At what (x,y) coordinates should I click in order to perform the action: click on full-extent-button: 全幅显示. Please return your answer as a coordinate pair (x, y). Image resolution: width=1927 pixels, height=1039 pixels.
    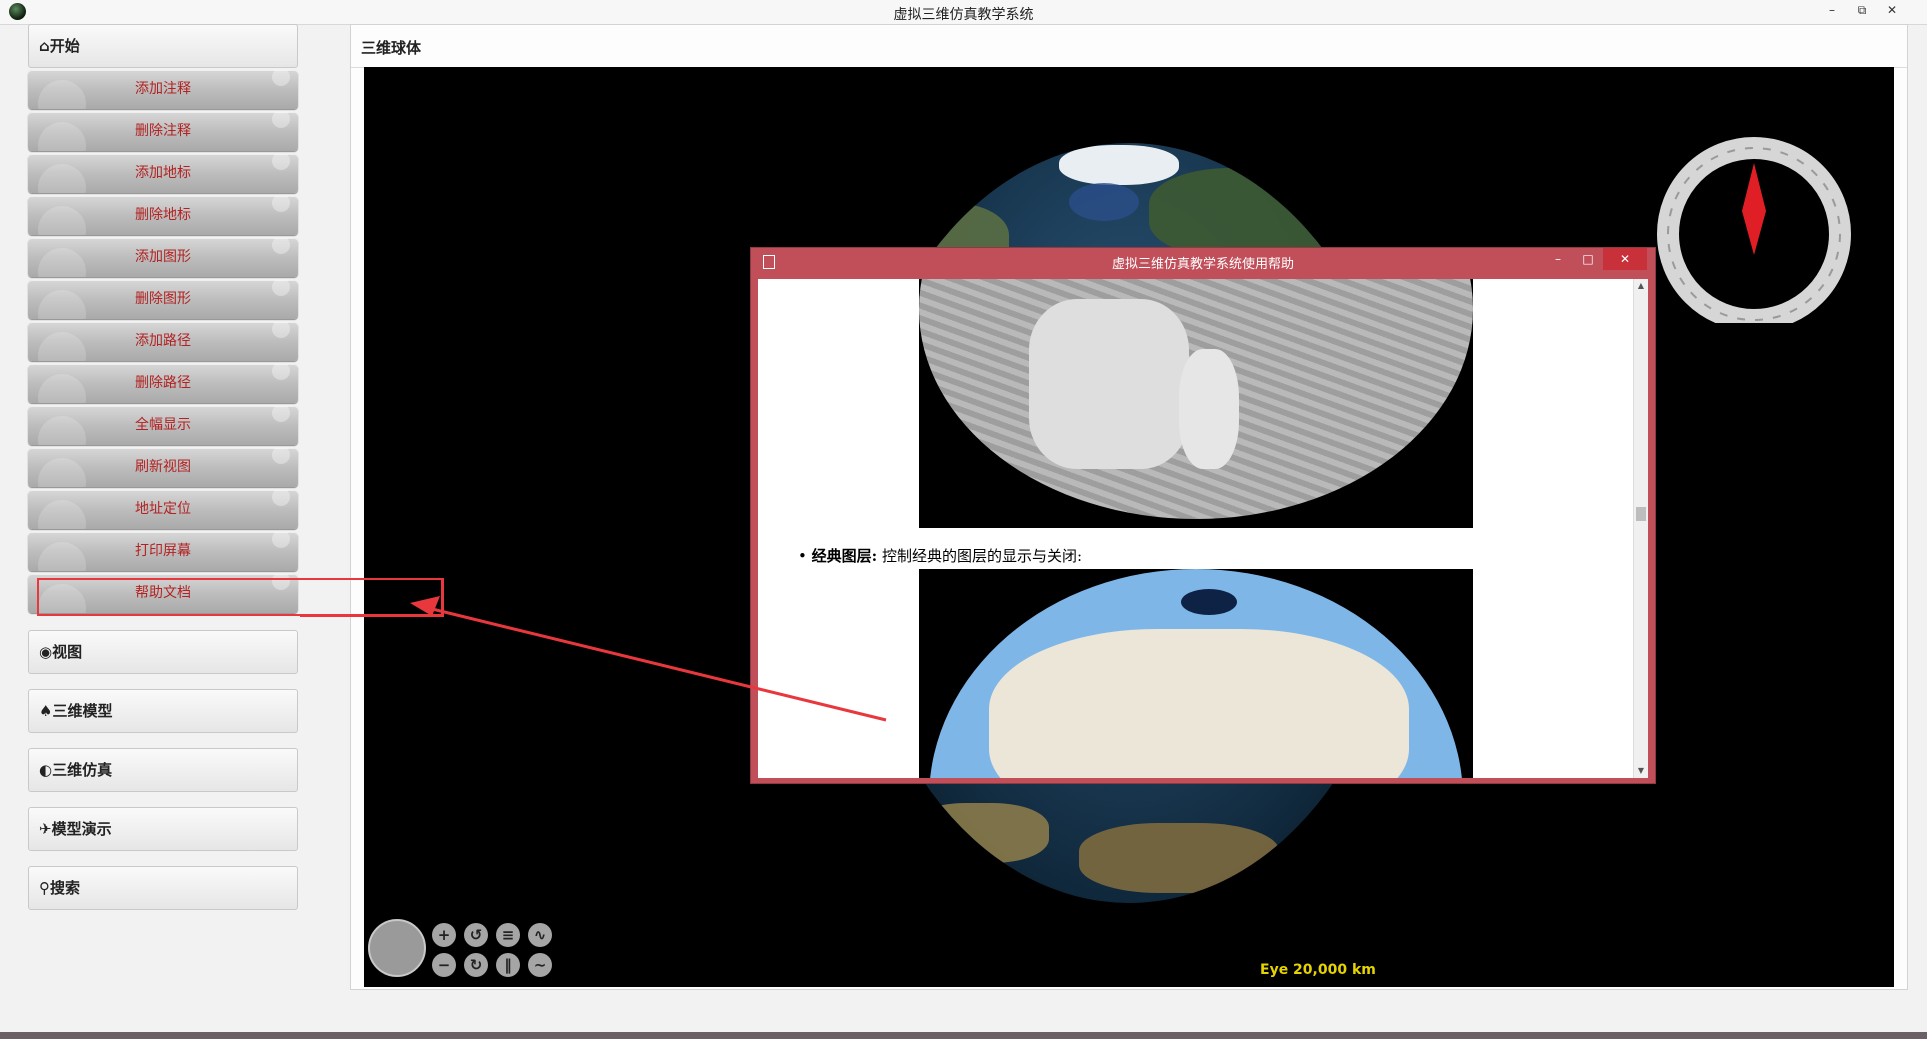
    Looking at the image, I should click on (163, 425).